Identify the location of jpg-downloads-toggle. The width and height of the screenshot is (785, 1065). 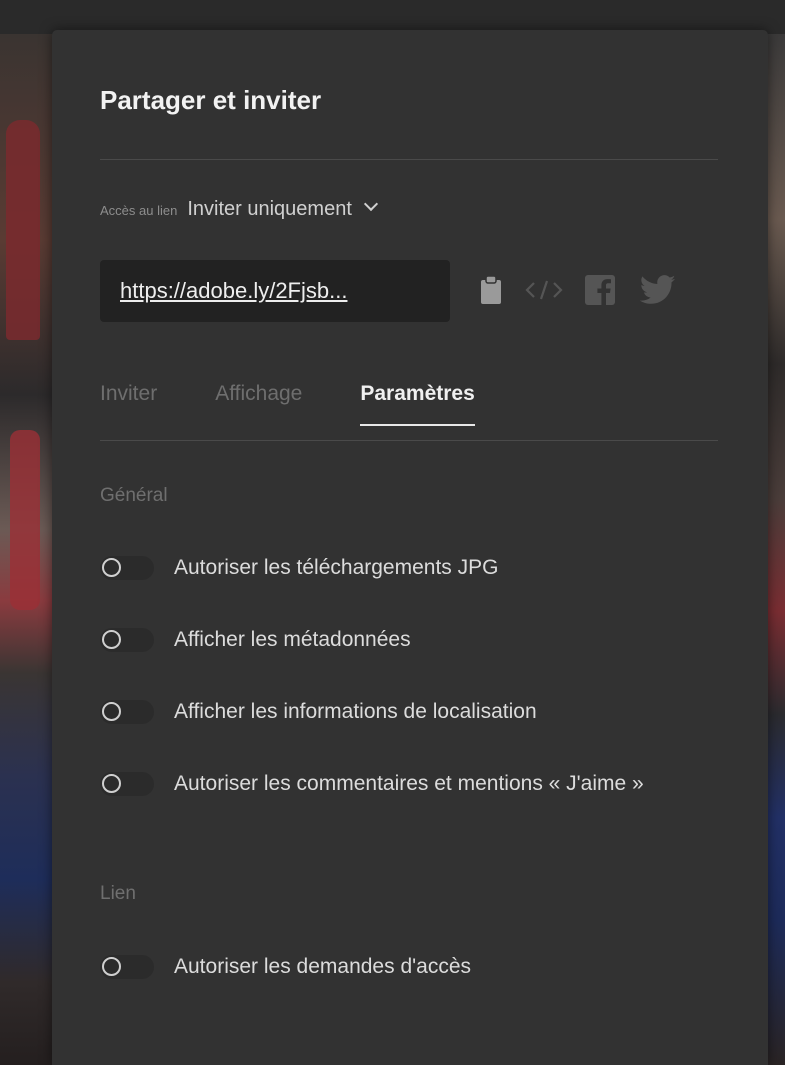
(127, 568).